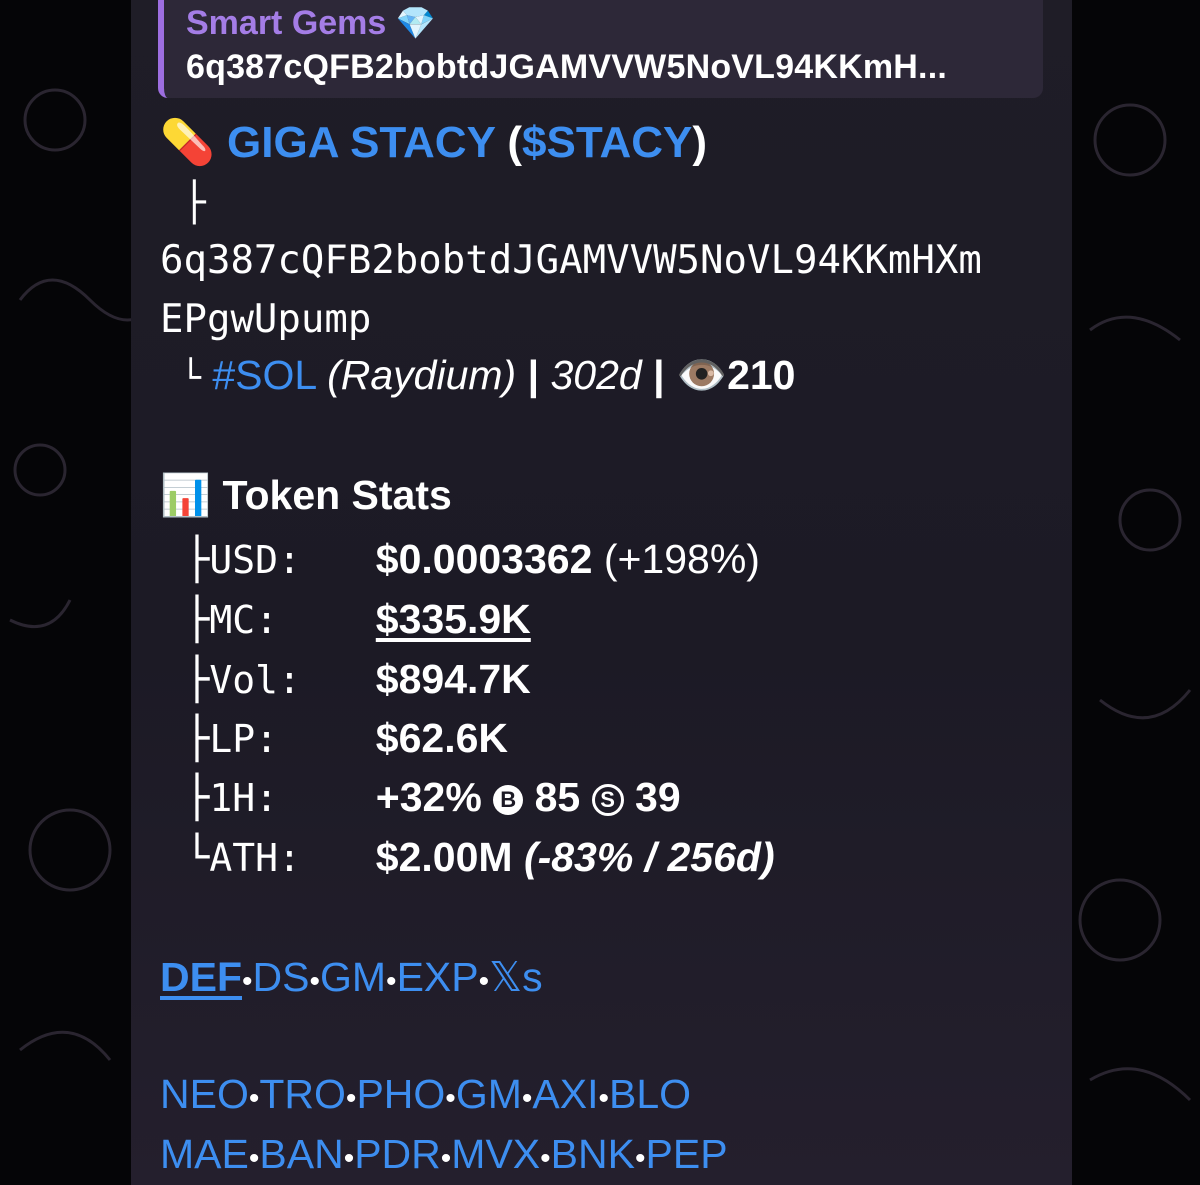 The height and width of the screenshot is (1185, 1200). I want to click on link-ds: DS, so click(281, 977).